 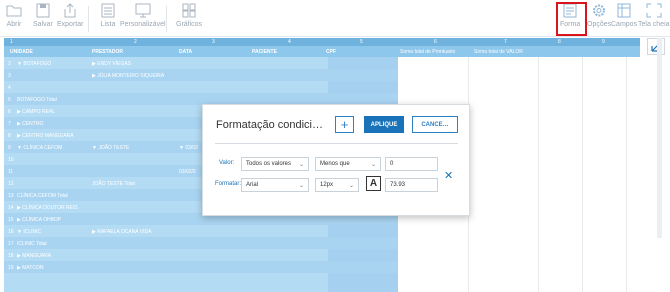 I want to click on cell-unidade: ▶ MANGUARA, so click(x=34, y=256).